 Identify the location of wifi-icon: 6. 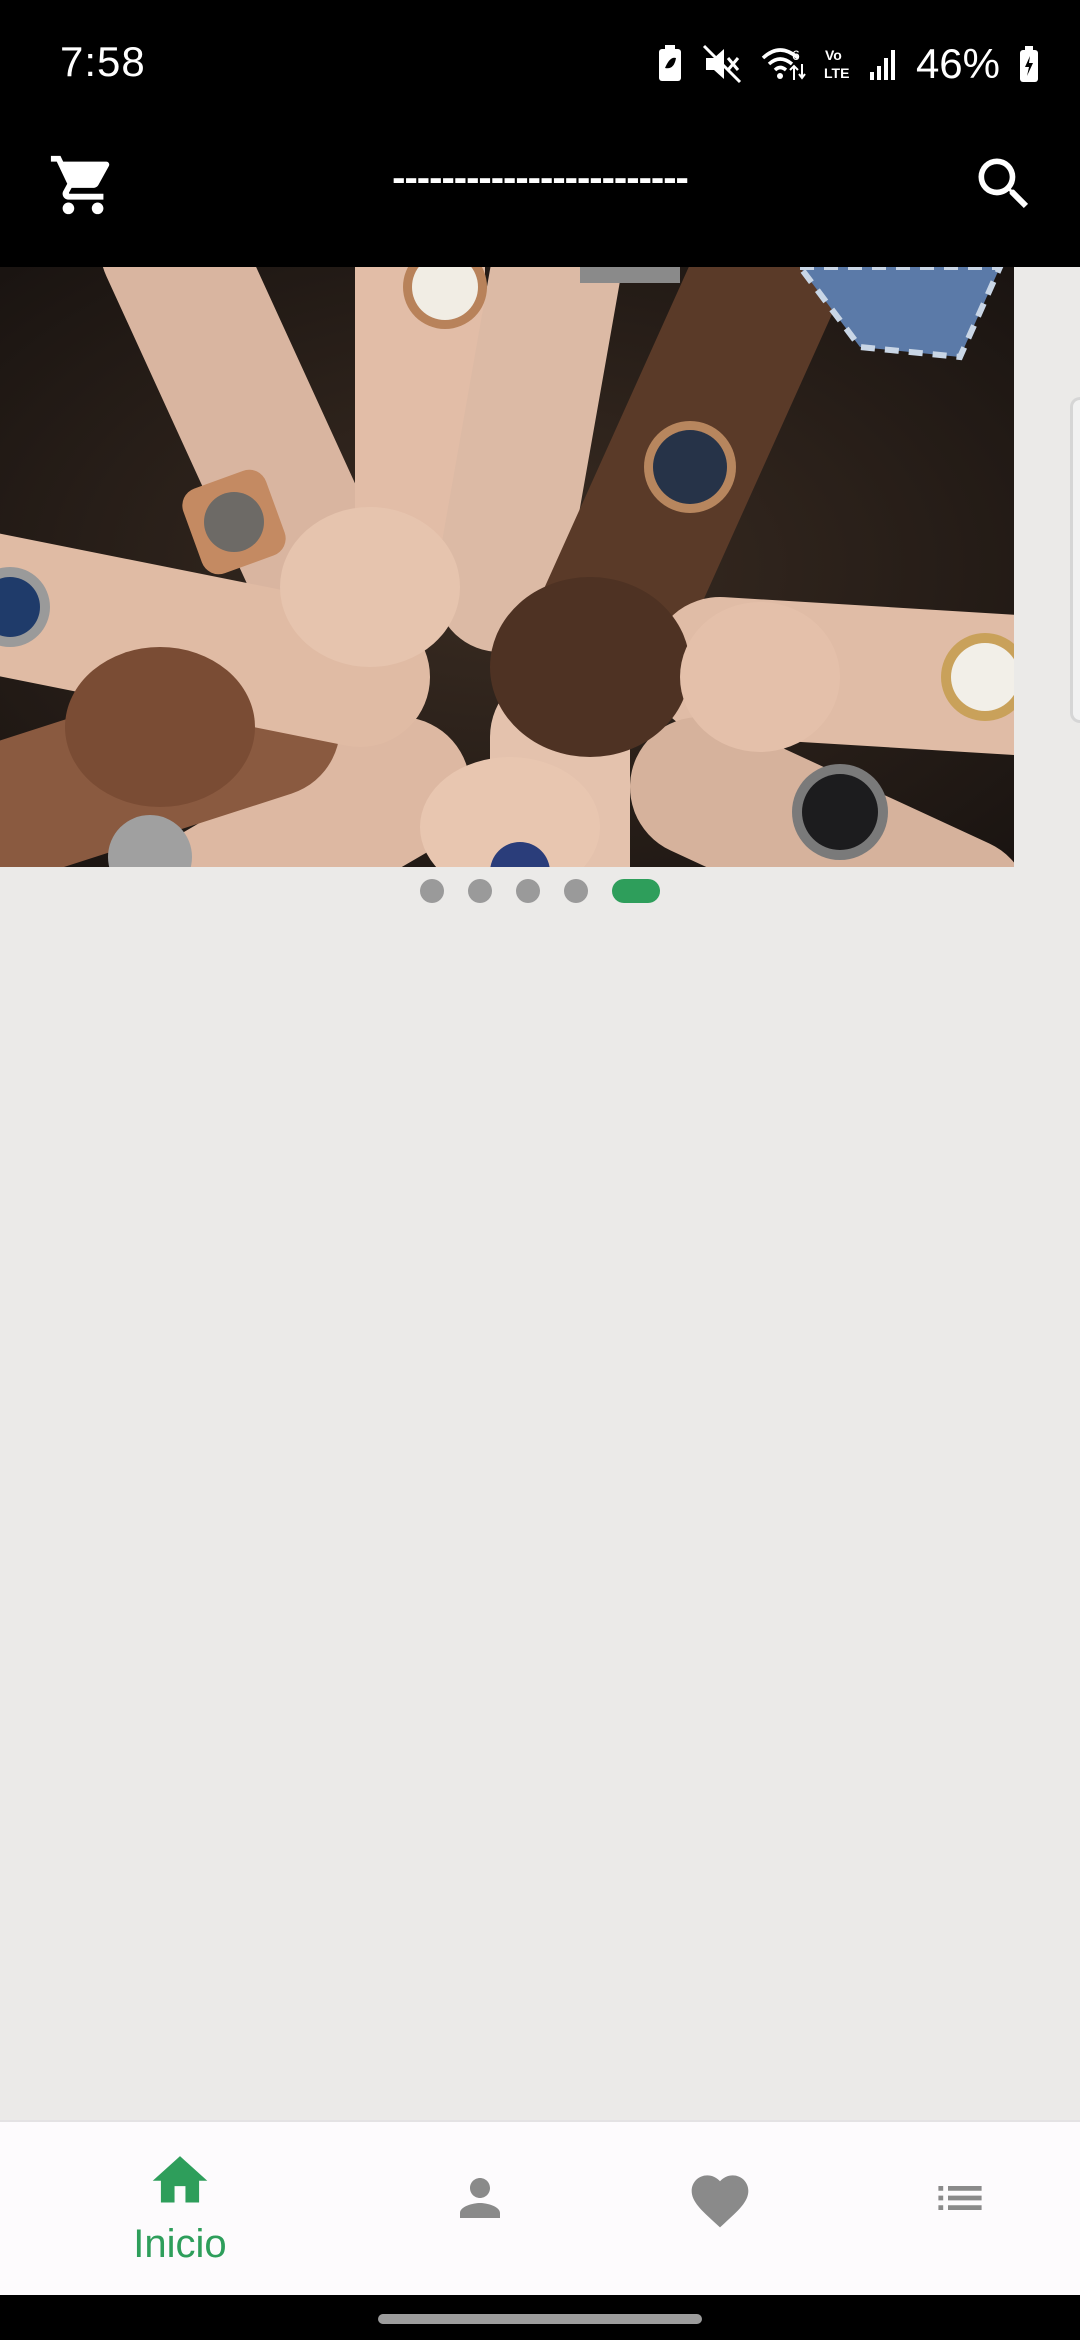
(783, 63).